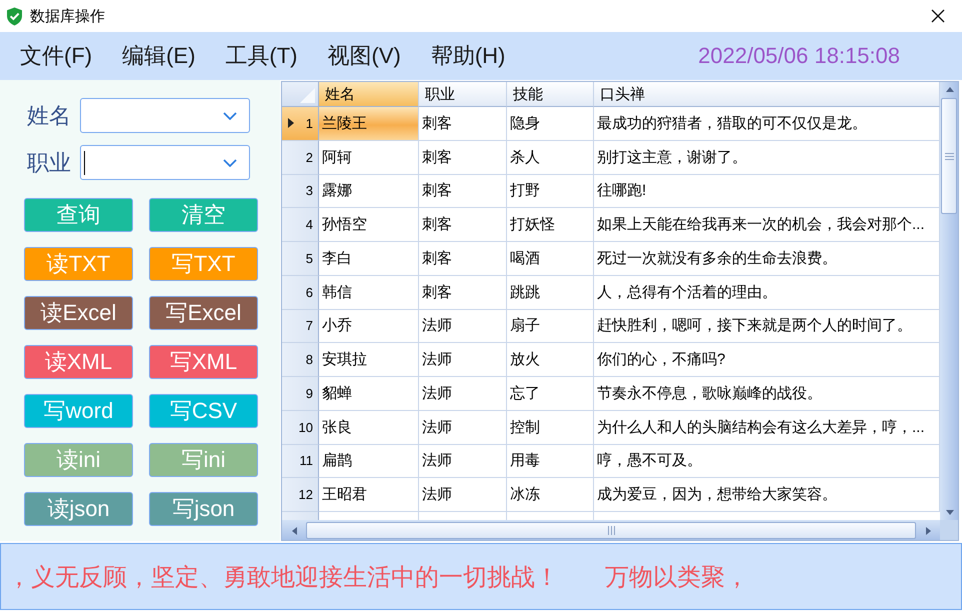 The image size is (962, 612). Describe the element at coordinates (309, 123) in the screenshot. I see `row-number: 1` at that location.